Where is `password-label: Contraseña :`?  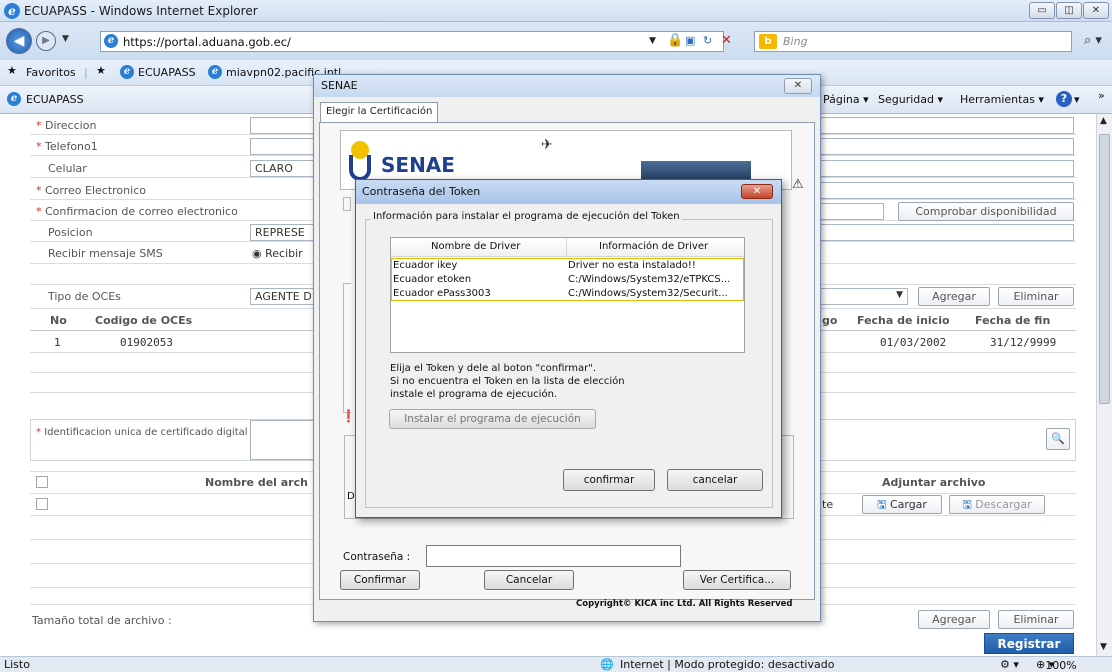 password-label: Contraseña : is located at coordinates (377, 557).